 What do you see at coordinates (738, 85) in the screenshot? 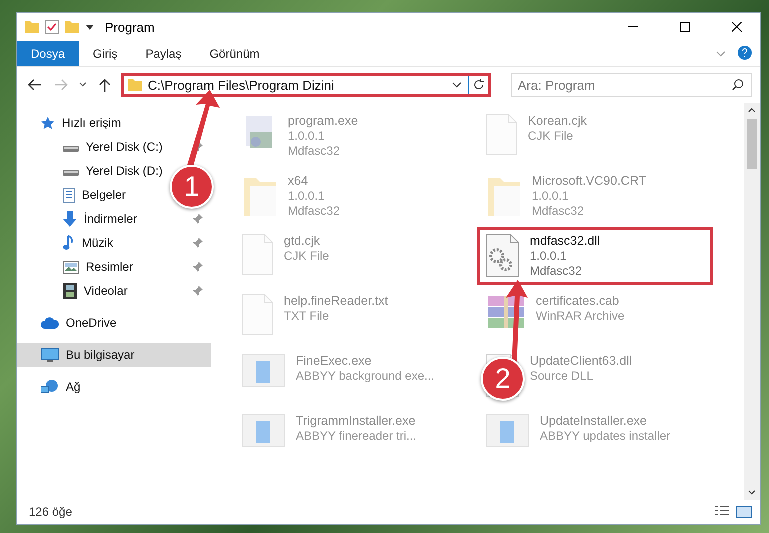
I see `search-icon` at bounding box center [738, 85].